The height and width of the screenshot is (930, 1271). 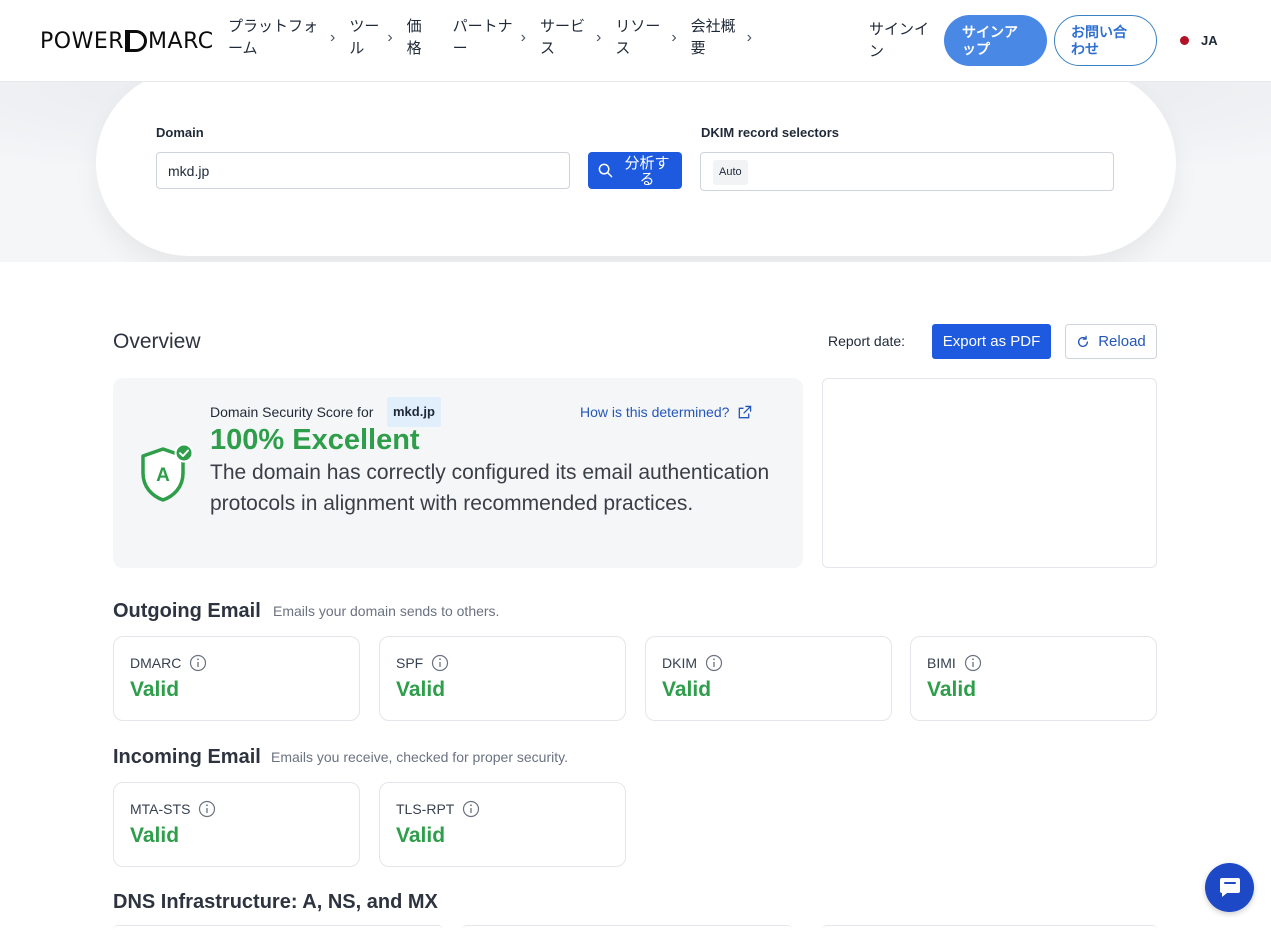 What do you see at coordinates (187, 757) in the screenshot?
I see `incoming-email-title: Incoming Email` at bounding box center [187, 757].